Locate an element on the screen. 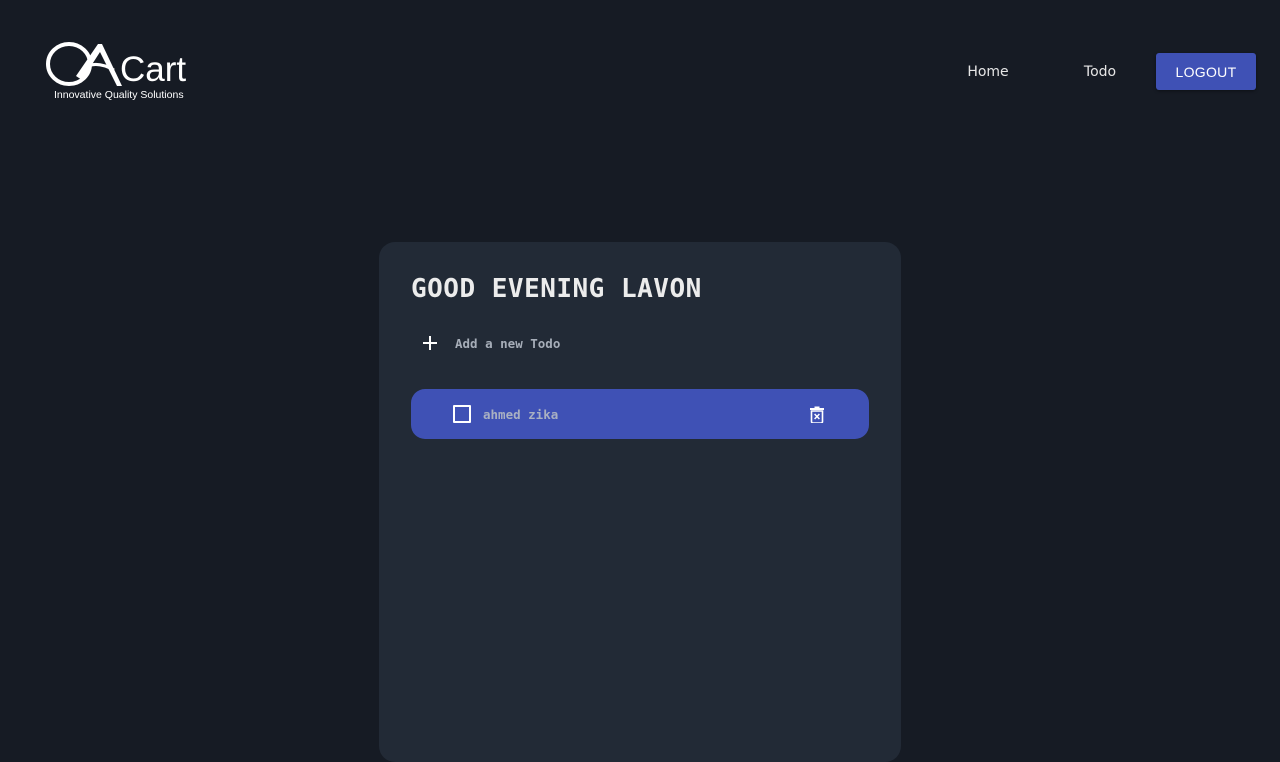 This screenshot has height=762, width=1280. qacart-logo: Cart Innovative Quality Solutions is located at coordinates (126, 72).